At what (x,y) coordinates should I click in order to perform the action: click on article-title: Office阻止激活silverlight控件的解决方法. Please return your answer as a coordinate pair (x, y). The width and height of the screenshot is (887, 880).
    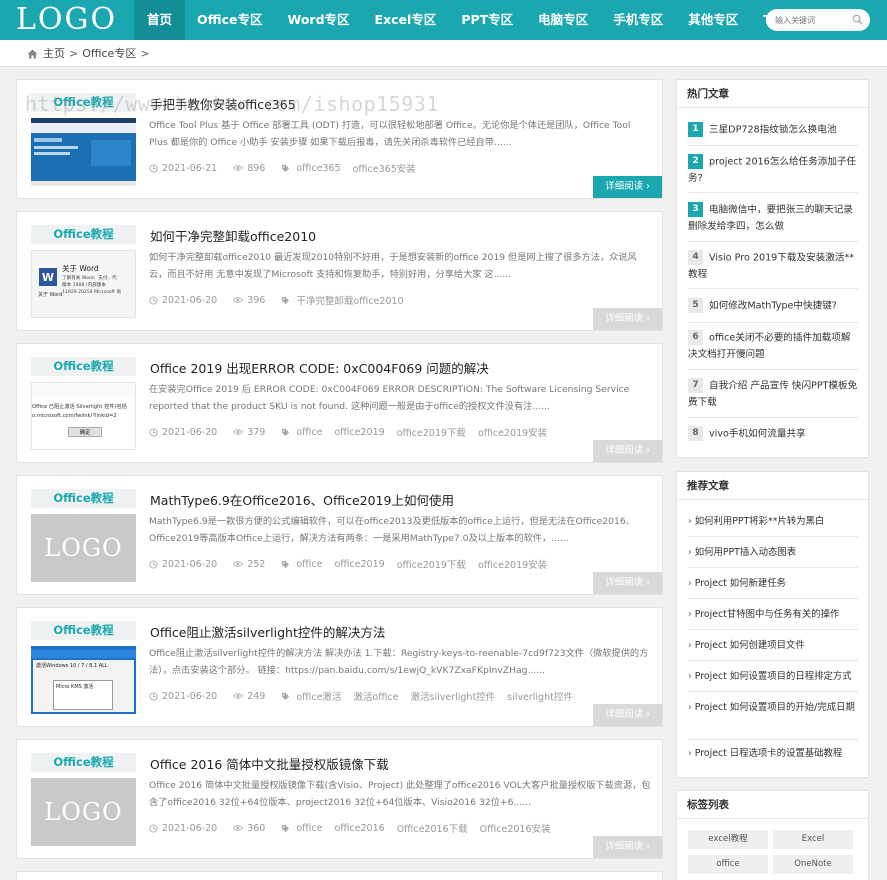
    Looking at the image, I should click on (400, 631).